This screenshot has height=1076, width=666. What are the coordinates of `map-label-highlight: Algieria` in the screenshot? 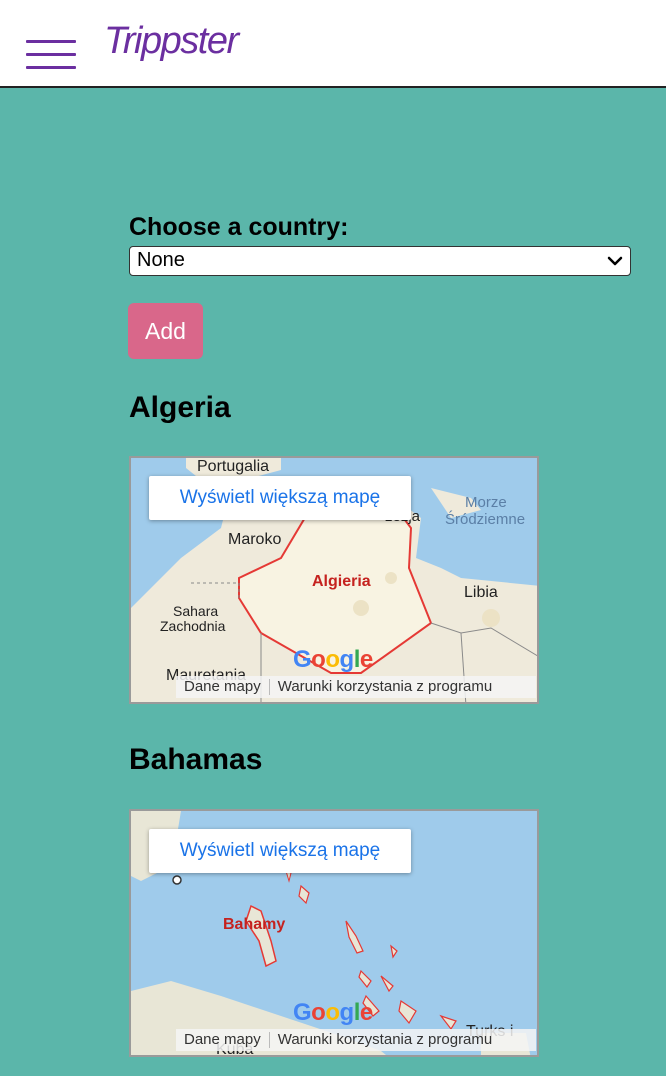 It's located at (341, 581).